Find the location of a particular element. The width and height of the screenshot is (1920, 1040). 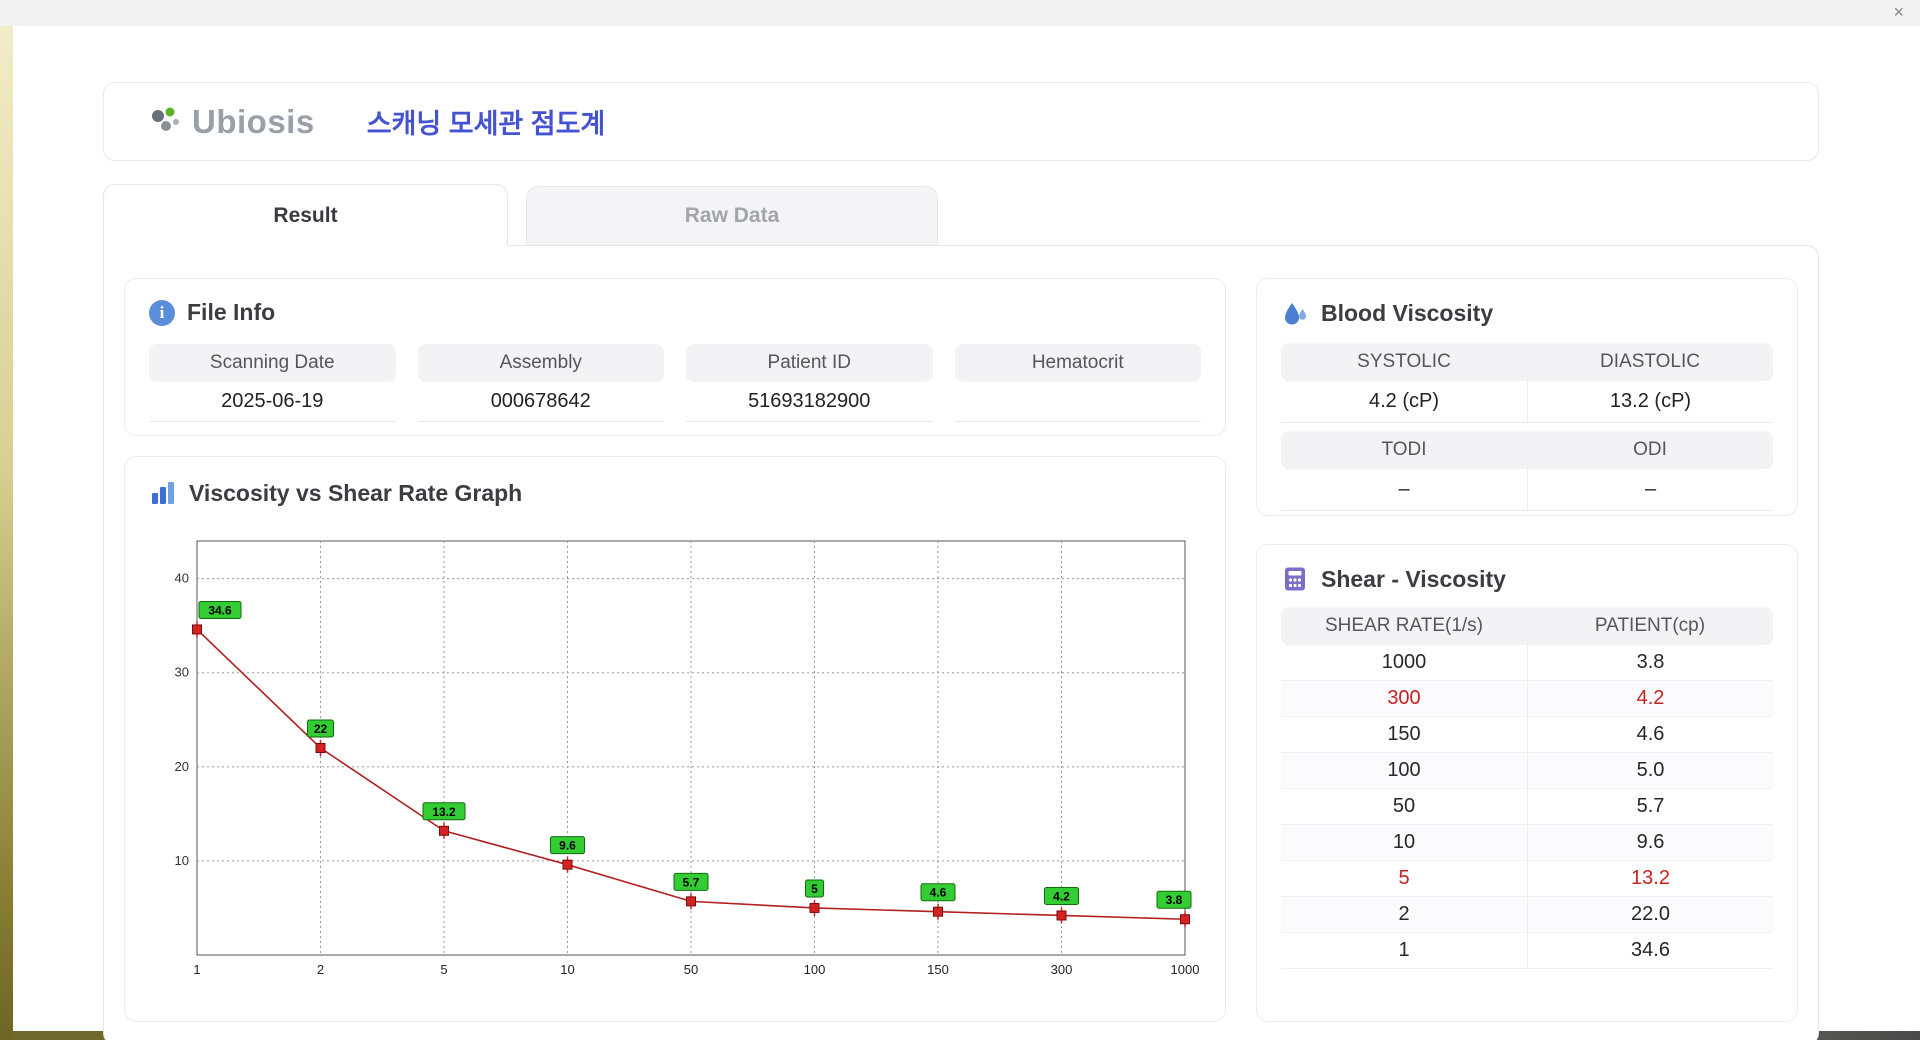

field-label: Assembly is located at coordinates (540, 363).